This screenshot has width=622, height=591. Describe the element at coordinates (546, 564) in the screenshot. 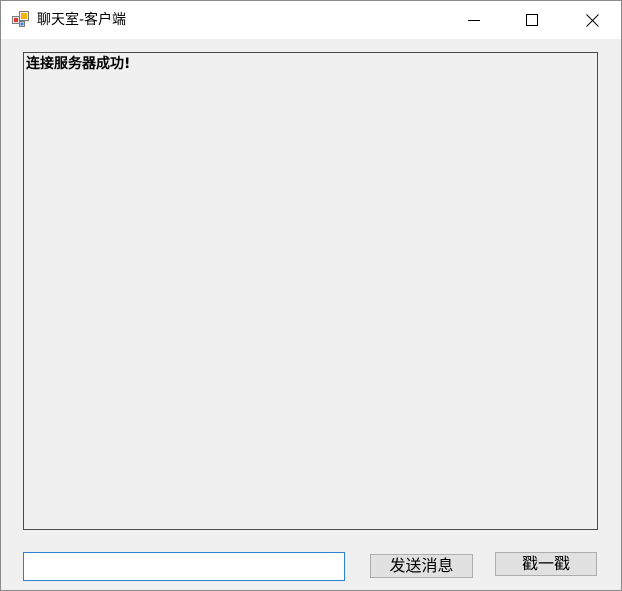

I see `poke-button: 戳一戳` at that location.